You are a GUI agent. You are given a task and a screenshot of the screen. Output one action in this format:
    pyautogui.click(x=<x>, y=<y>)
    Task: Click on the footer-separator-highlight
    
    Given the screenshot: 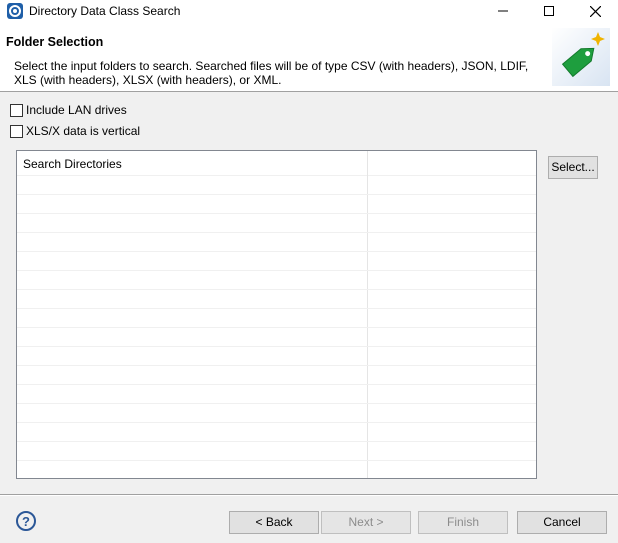 What is the action you would take?
    pyautogui.click(x=309, y=495)
    